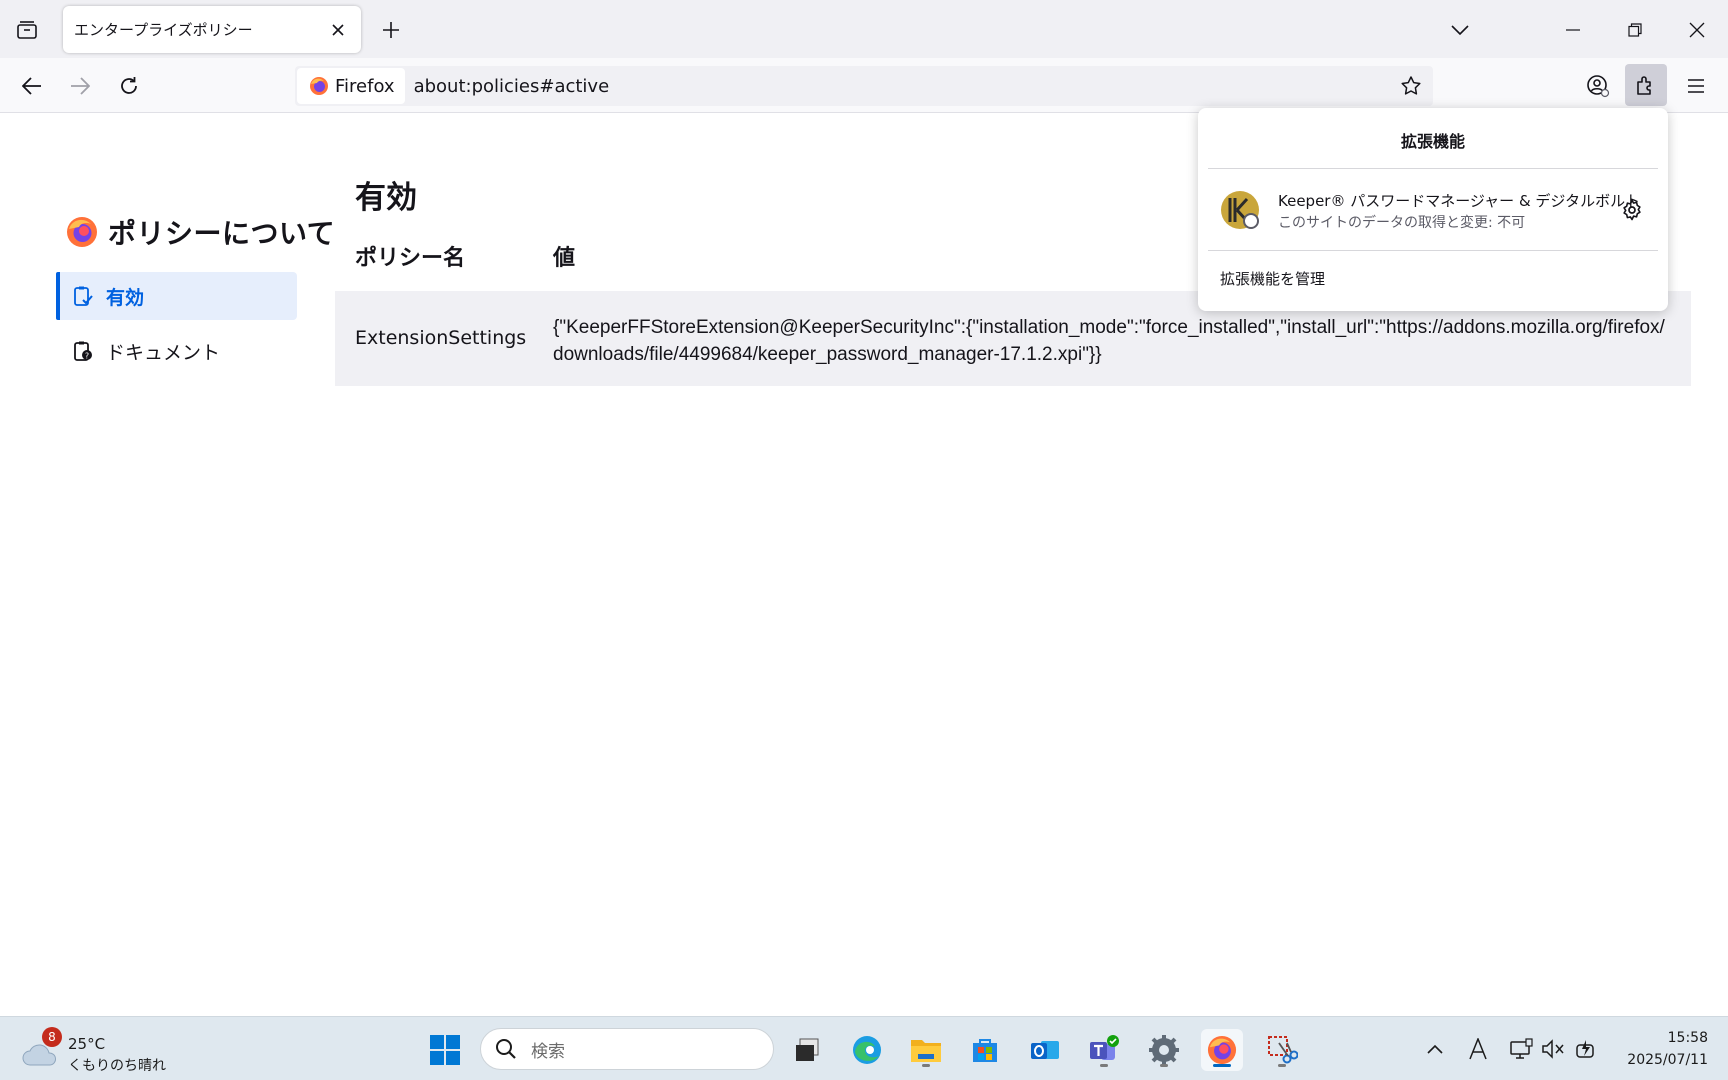 The image size is (1728, 1080). I want to click on identity-label: Firefox, so click(365, 86).